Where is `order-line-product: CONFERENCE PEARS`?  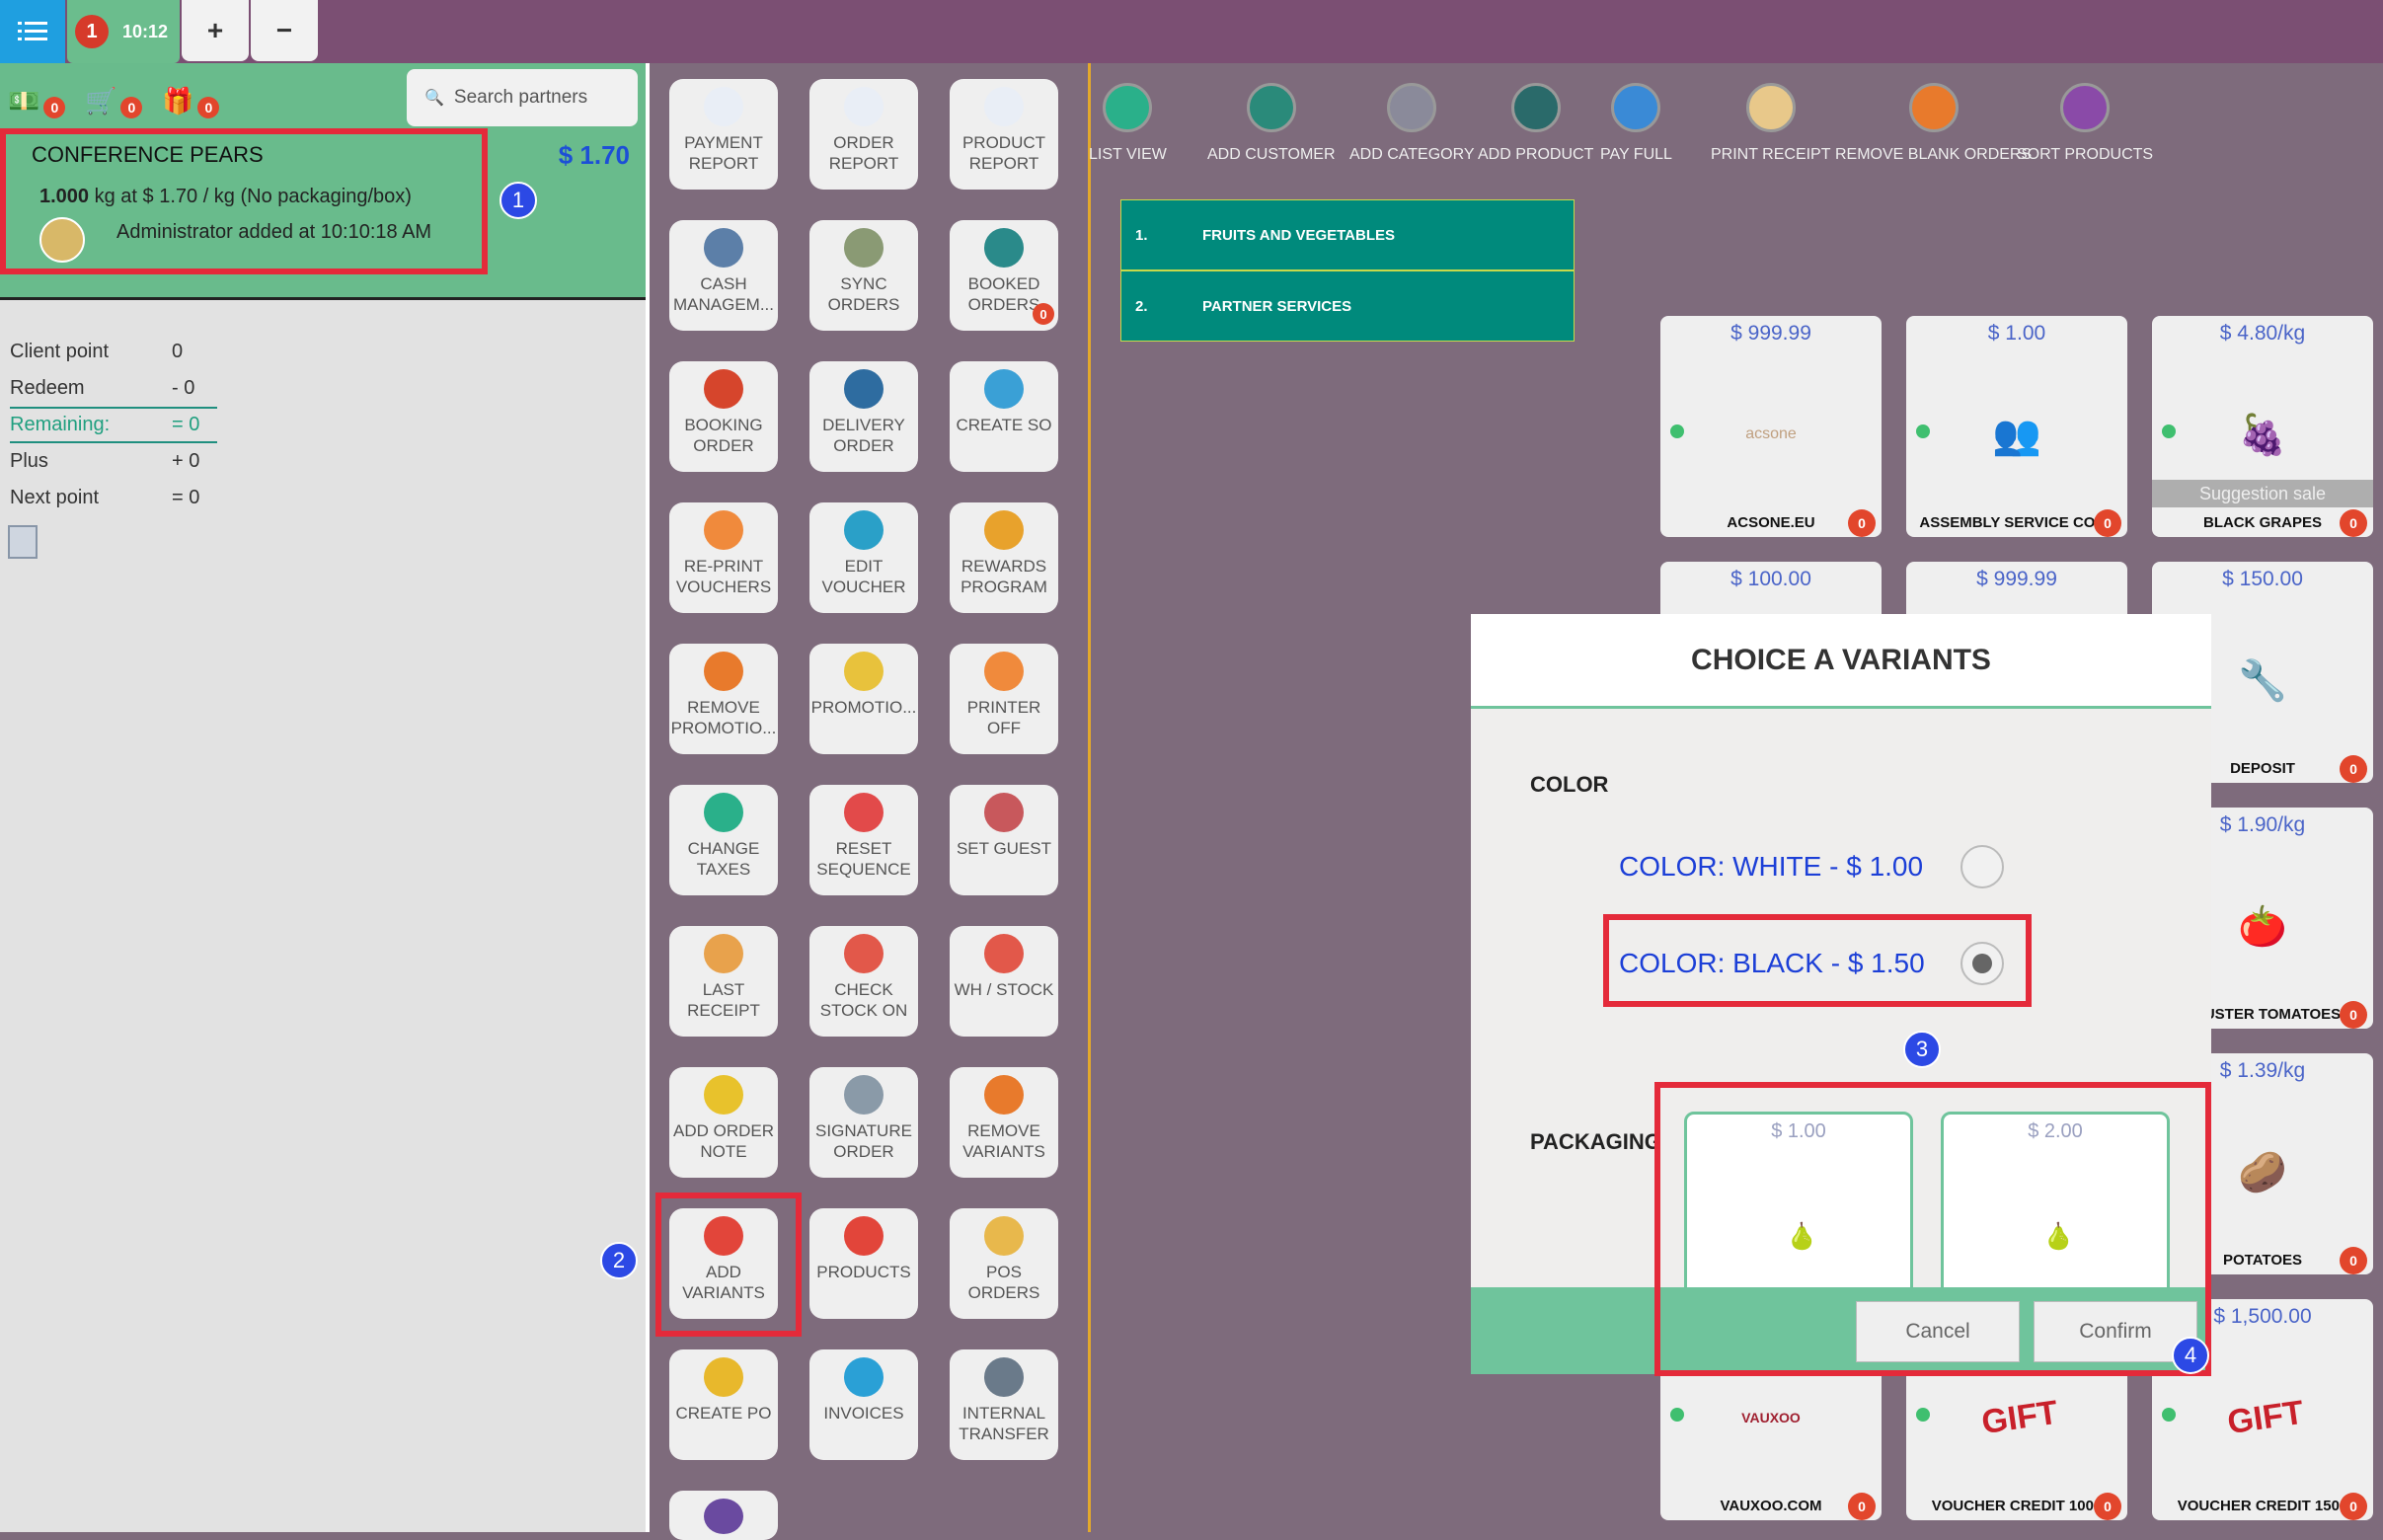
order-line-product: CONFERENCE PEARS is located at coordinates (148, 154).